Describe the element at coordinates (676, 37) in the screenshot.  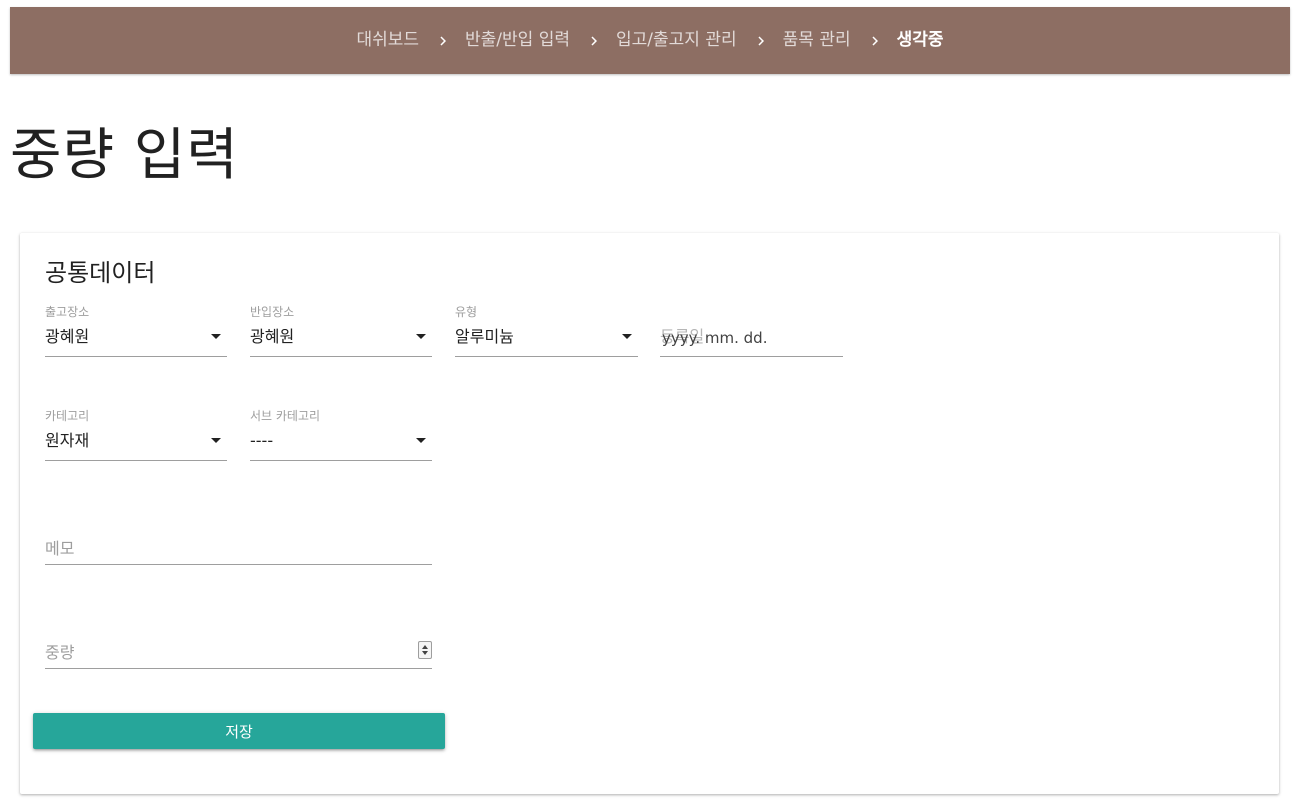
I see `breadcrumb-item-locations: 입고/출고지 관리` at that location.